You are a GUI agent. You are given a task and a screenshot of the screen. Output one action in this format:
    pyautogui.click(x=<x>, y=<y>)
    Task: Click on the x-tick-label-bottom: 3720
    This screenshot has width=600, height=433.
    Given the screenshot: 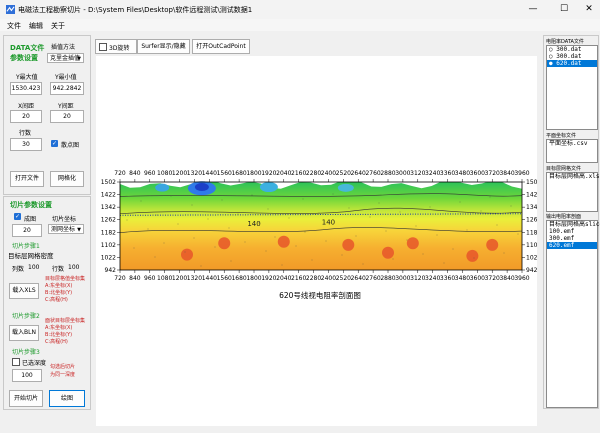 What is the action you would take?
    pyautogui.click(x=492, y=278)
    